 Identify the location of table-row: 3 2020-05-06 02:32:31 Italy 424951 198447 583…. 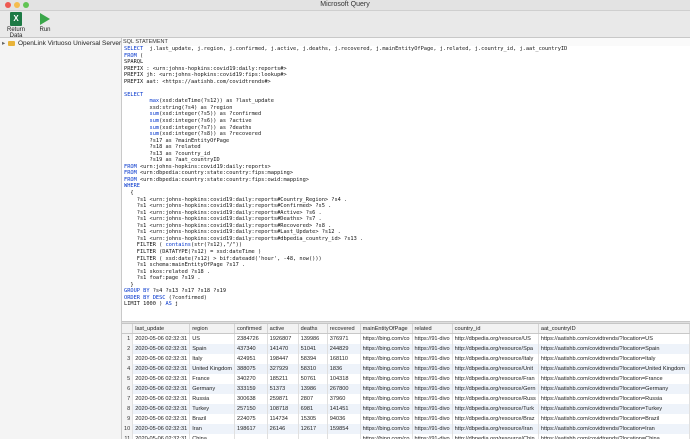
(406, 359).